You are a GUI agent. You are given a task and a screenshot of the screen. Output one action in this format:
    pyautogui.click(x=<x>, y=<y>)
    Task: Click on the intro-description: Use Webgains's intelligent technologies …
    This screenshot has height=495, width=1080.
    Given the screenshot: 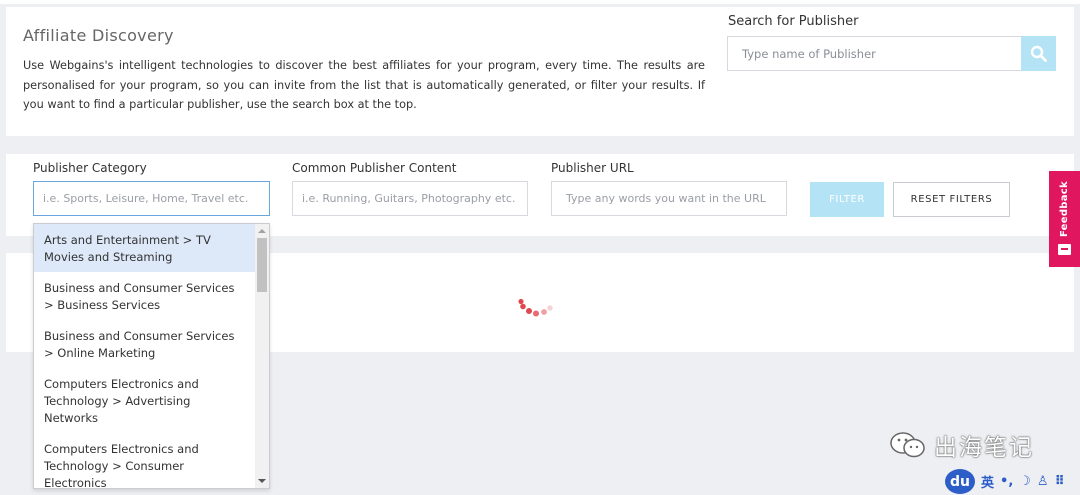 What is the action you would take?
    pyautogui.click(x=364, y=85)
    